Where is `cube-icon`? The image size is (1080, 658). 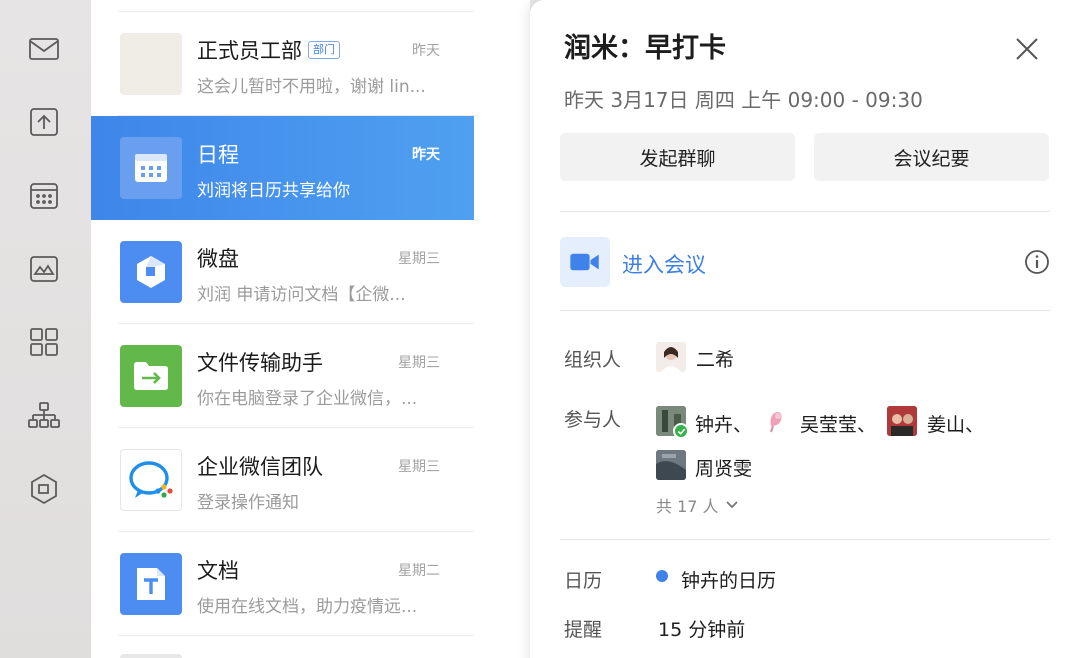 cube-icon is located at coordinates (44, 489).